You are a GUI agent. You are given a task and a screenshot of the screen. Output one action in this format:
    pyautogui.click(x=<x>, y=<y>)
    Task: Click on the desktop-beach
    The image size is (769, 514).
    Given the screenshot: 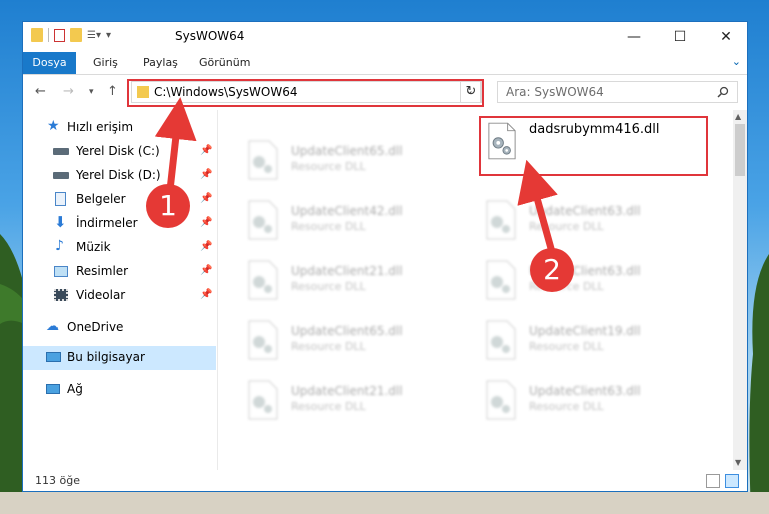 What is the action you would take?
    pyautogui.click(x=384, y=503)
    